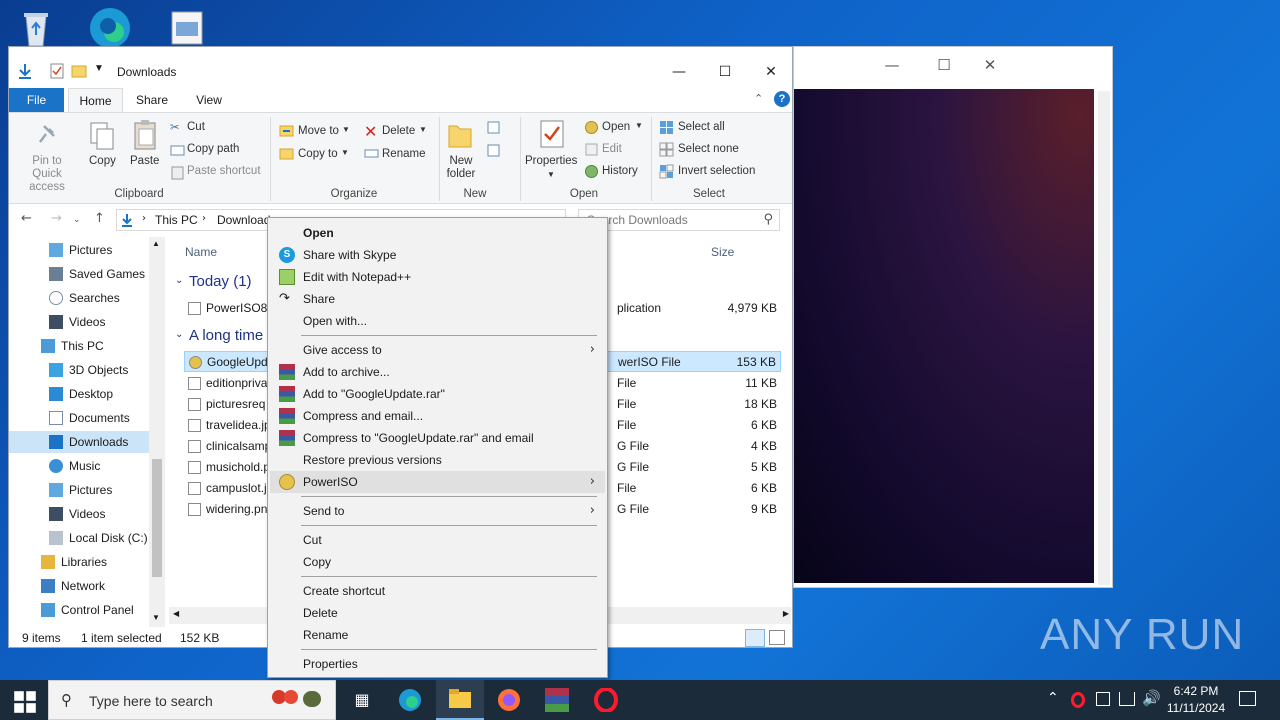  Describe the element at coordinates (99, 394) in the screenshot. I see `nav-item-desktop: Desktop` at that location.